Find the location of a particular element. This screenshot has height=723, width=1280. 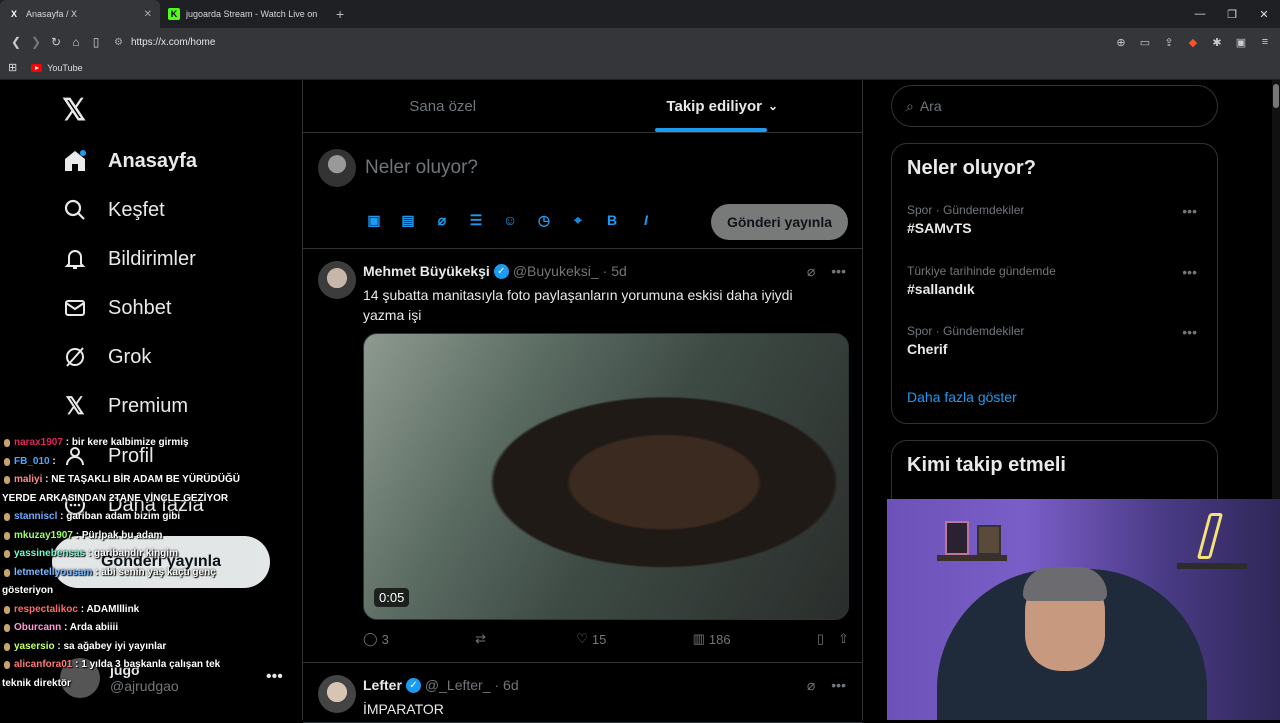

bookmark-label: YouTube is located at coordinates (65, 67).